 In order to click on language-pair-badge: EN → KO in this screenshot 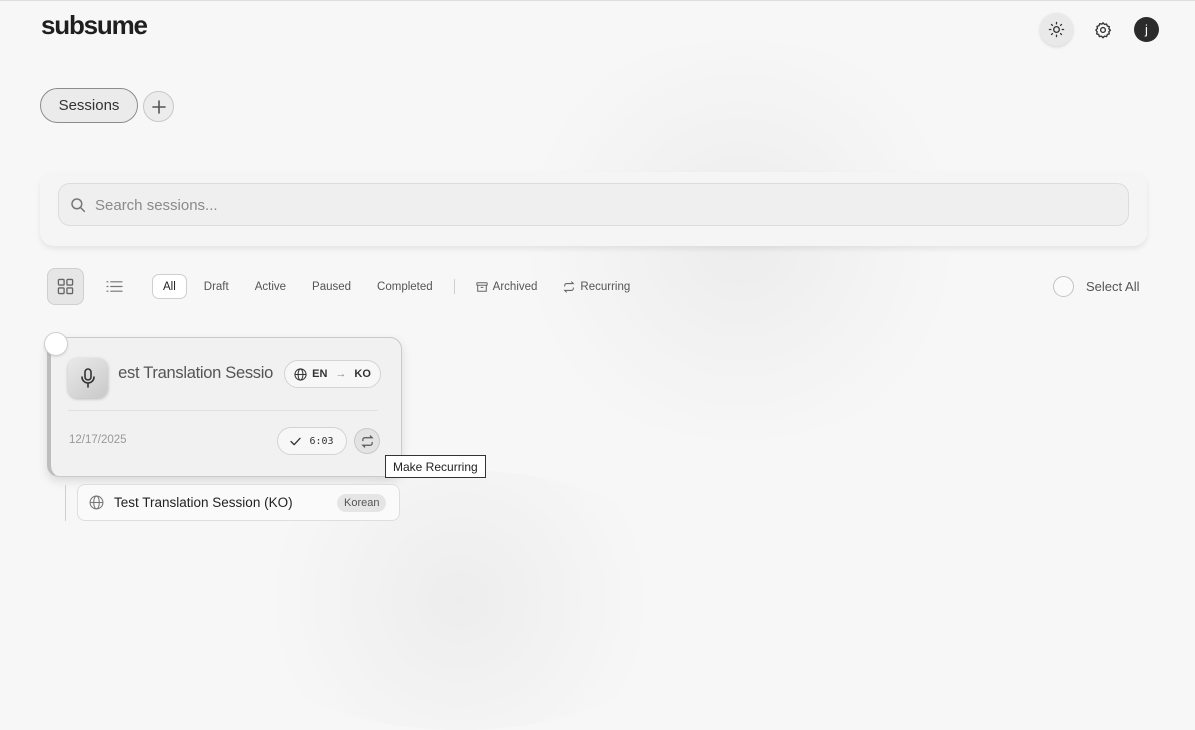, I will do `click(332, 374)`.